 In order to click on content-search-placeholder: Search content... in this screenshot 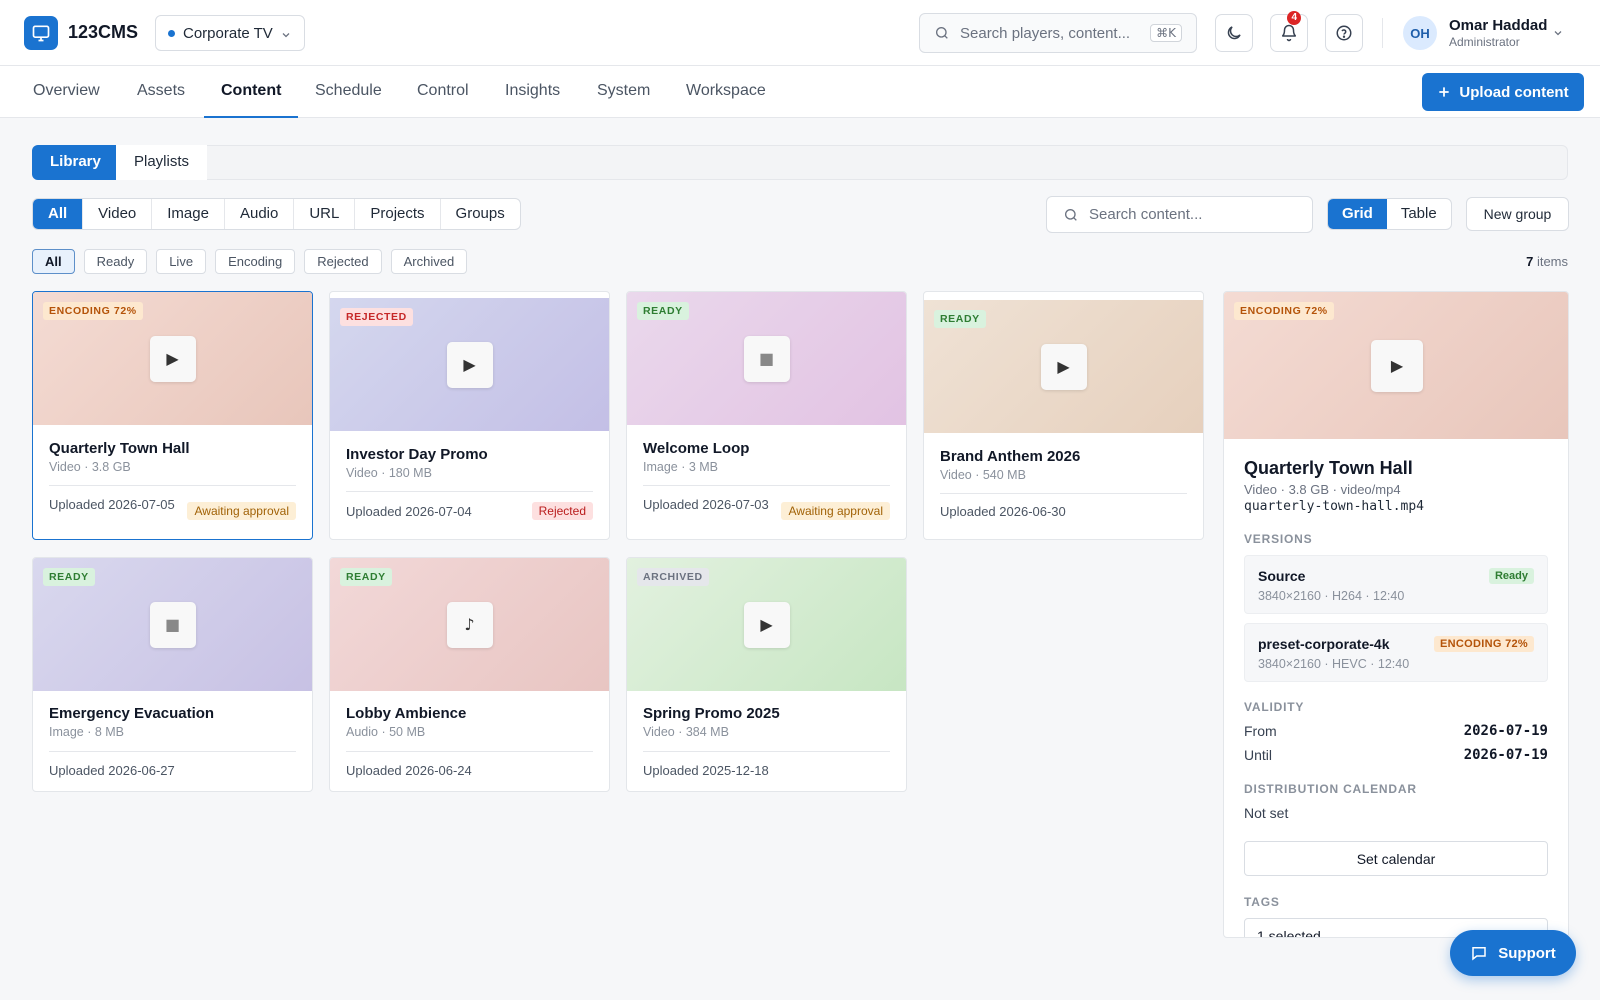, I will do `click(1146, 214)`.